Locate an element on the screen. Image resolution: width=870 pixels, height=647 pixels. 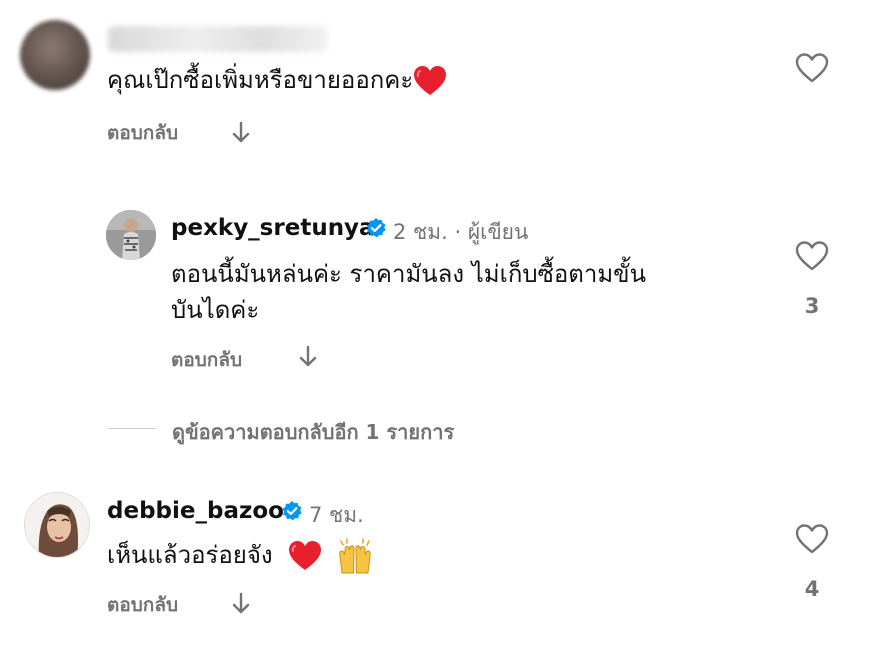
comment-text: เห็นแล้วอร่อยจัง is located at coordinates (240, 555).